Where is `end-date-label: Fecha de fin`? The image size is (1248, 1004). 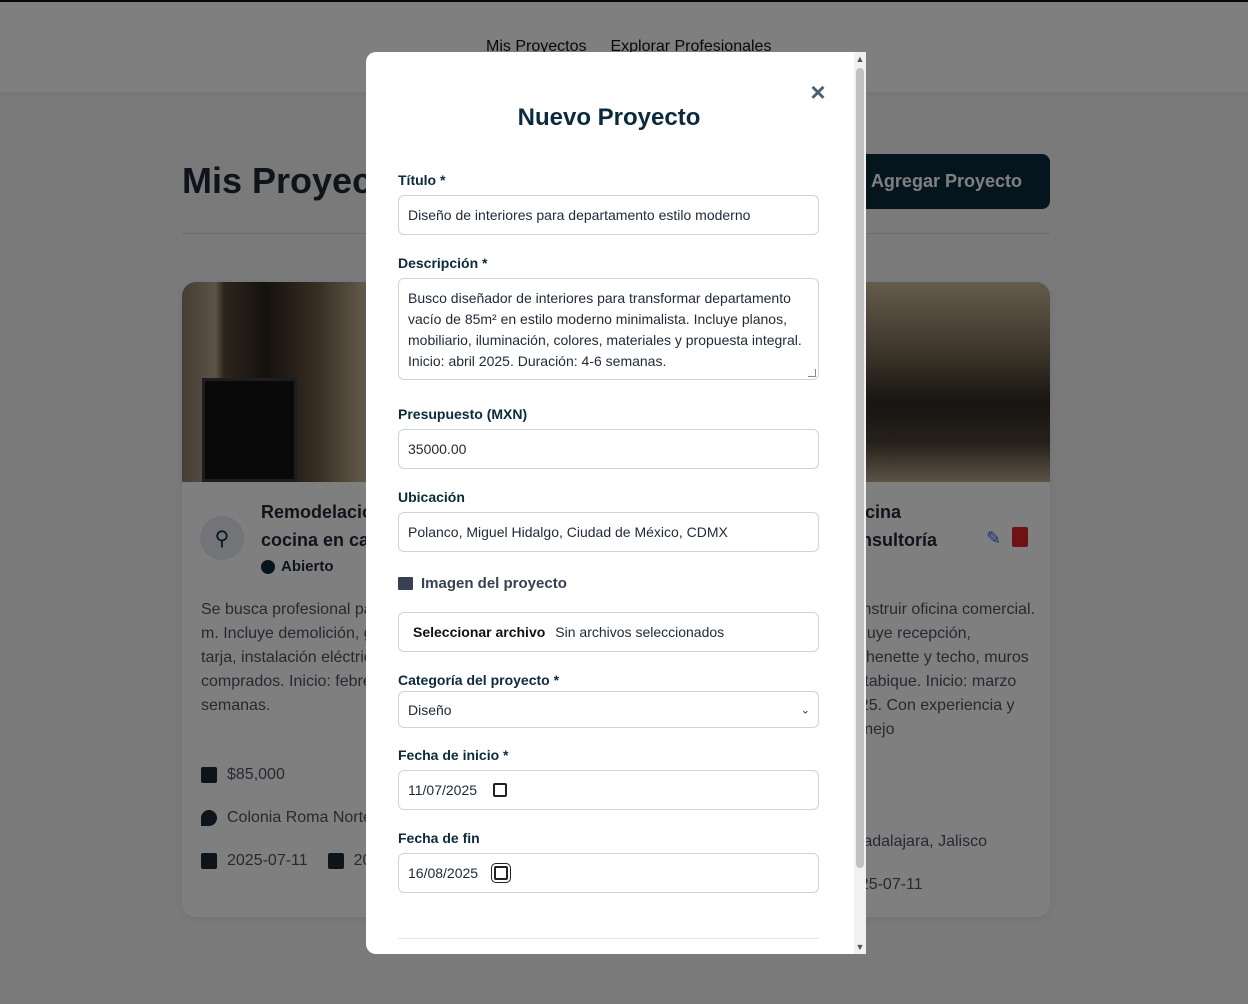
end-date-label: Fecha de fin is located at coordinates (439, 838).